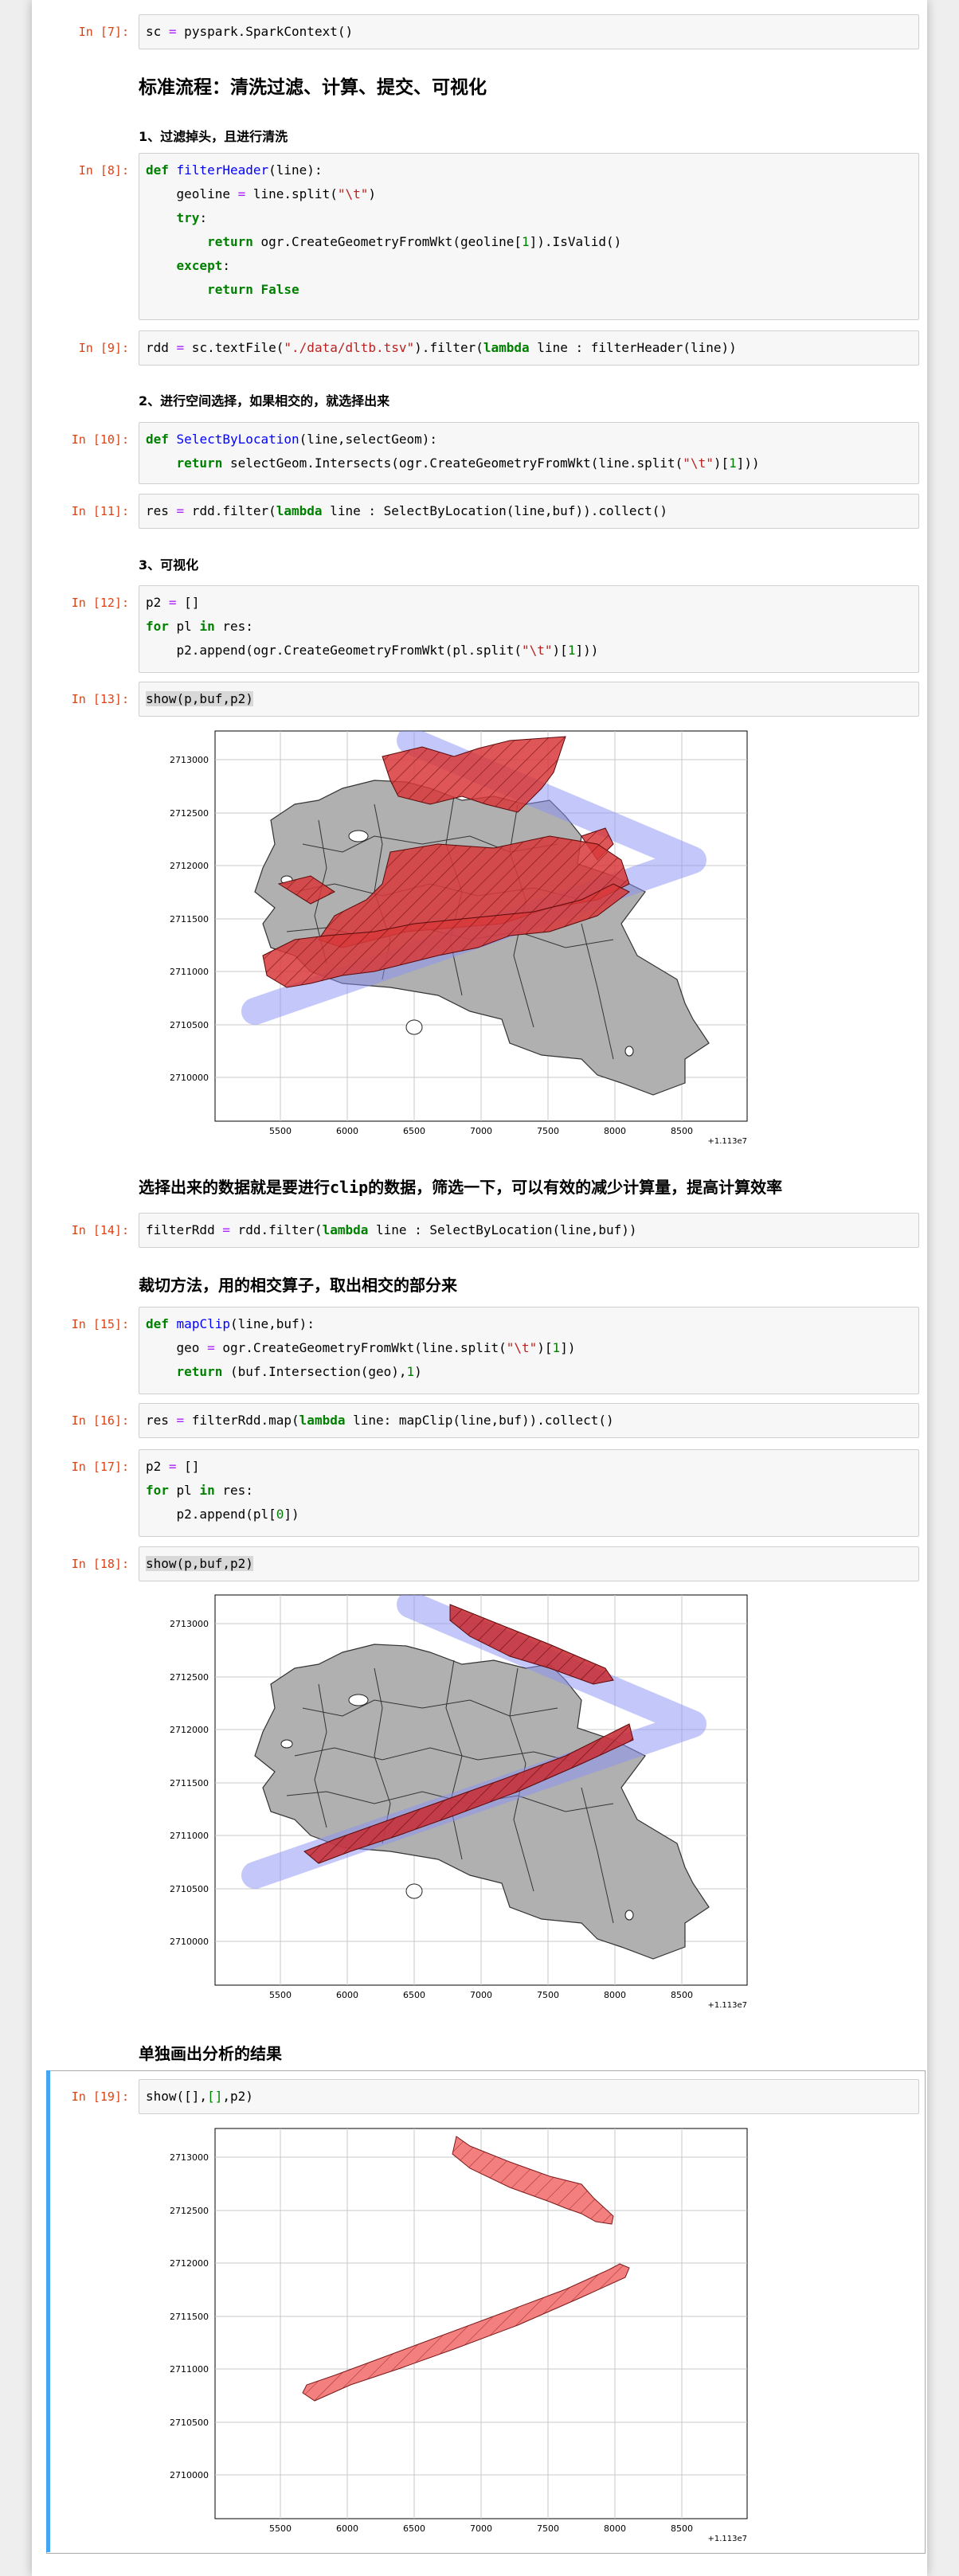 The width and height of the screenshot is (959, 2576). Describe the element at coordinates (213, 136) in the screenshot. I see `step-heading: 1、过滤掉头，且进行清洗` at that location.